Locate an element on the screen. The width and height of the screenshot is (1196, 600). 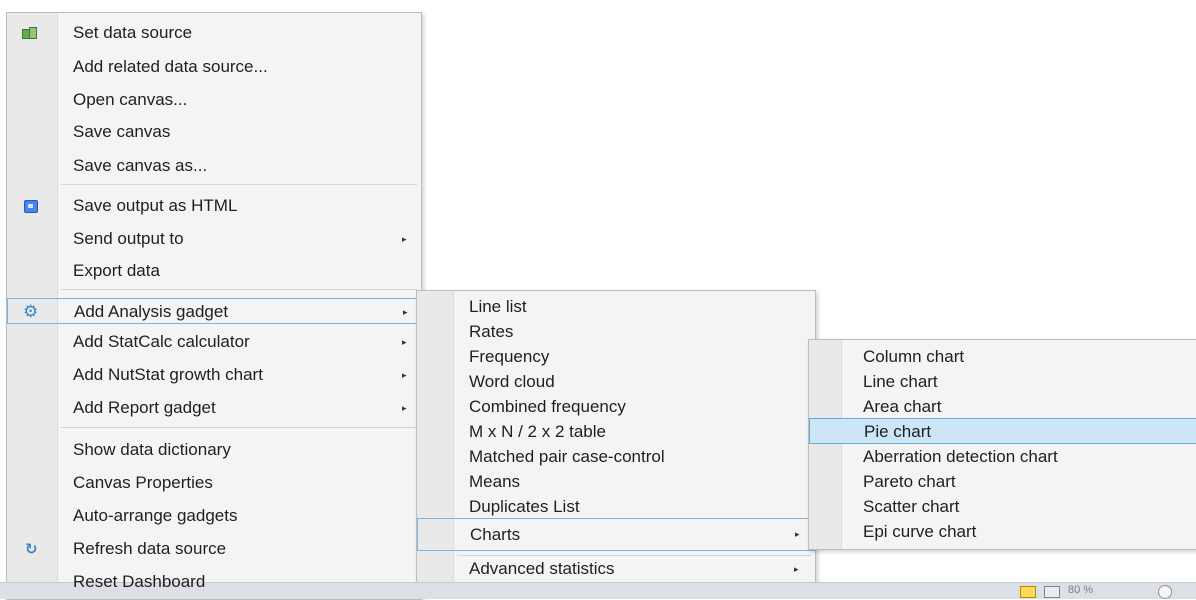
data-source-icon is located at coordinates (29, 33).